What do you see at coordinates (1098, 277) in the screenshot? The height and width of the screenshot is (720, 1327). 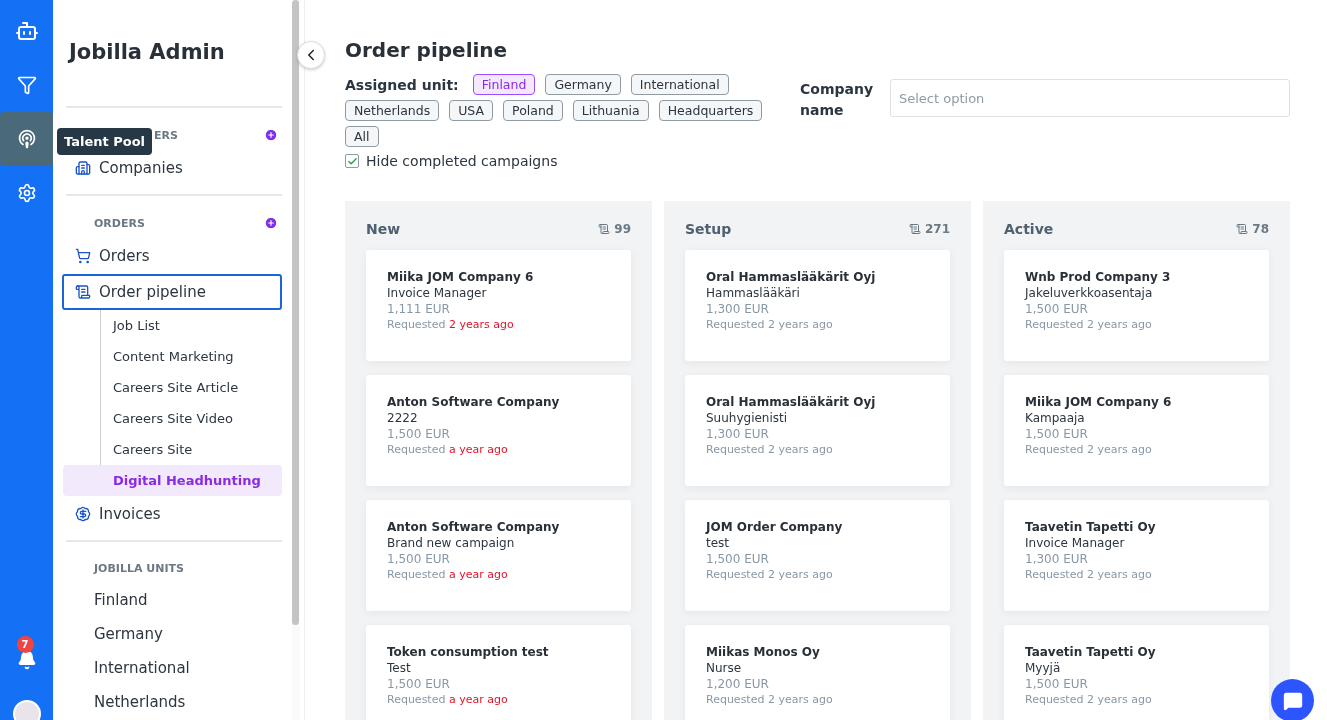 I see `company-name: Wnb Prod Company 3` at bounding box center [1098, 277].